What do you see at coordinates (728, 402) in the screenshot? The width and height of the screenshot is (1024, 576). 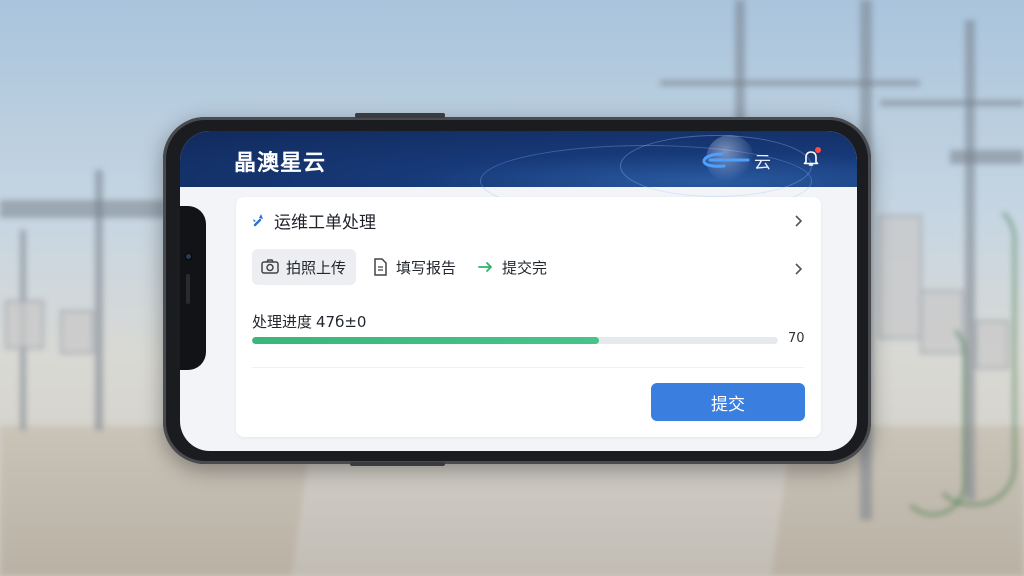 I see `submit-button: 提交` at bounding box center [728, 402].